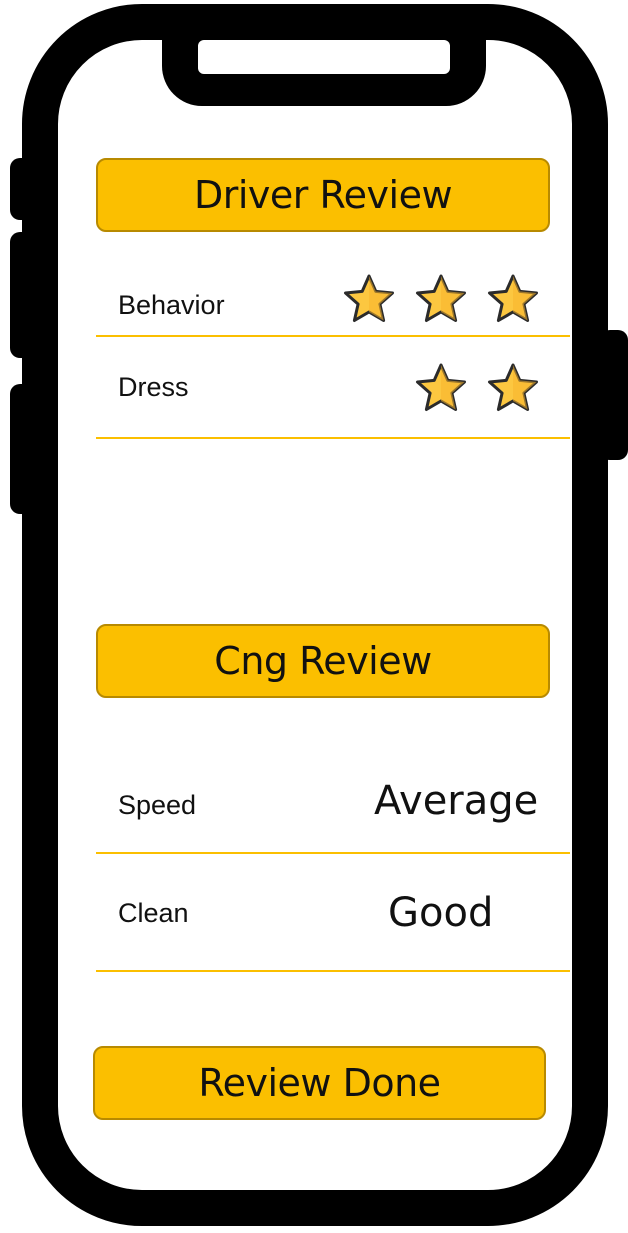  I want to click on driver-review-title: Driver Review, so click(323, 195).